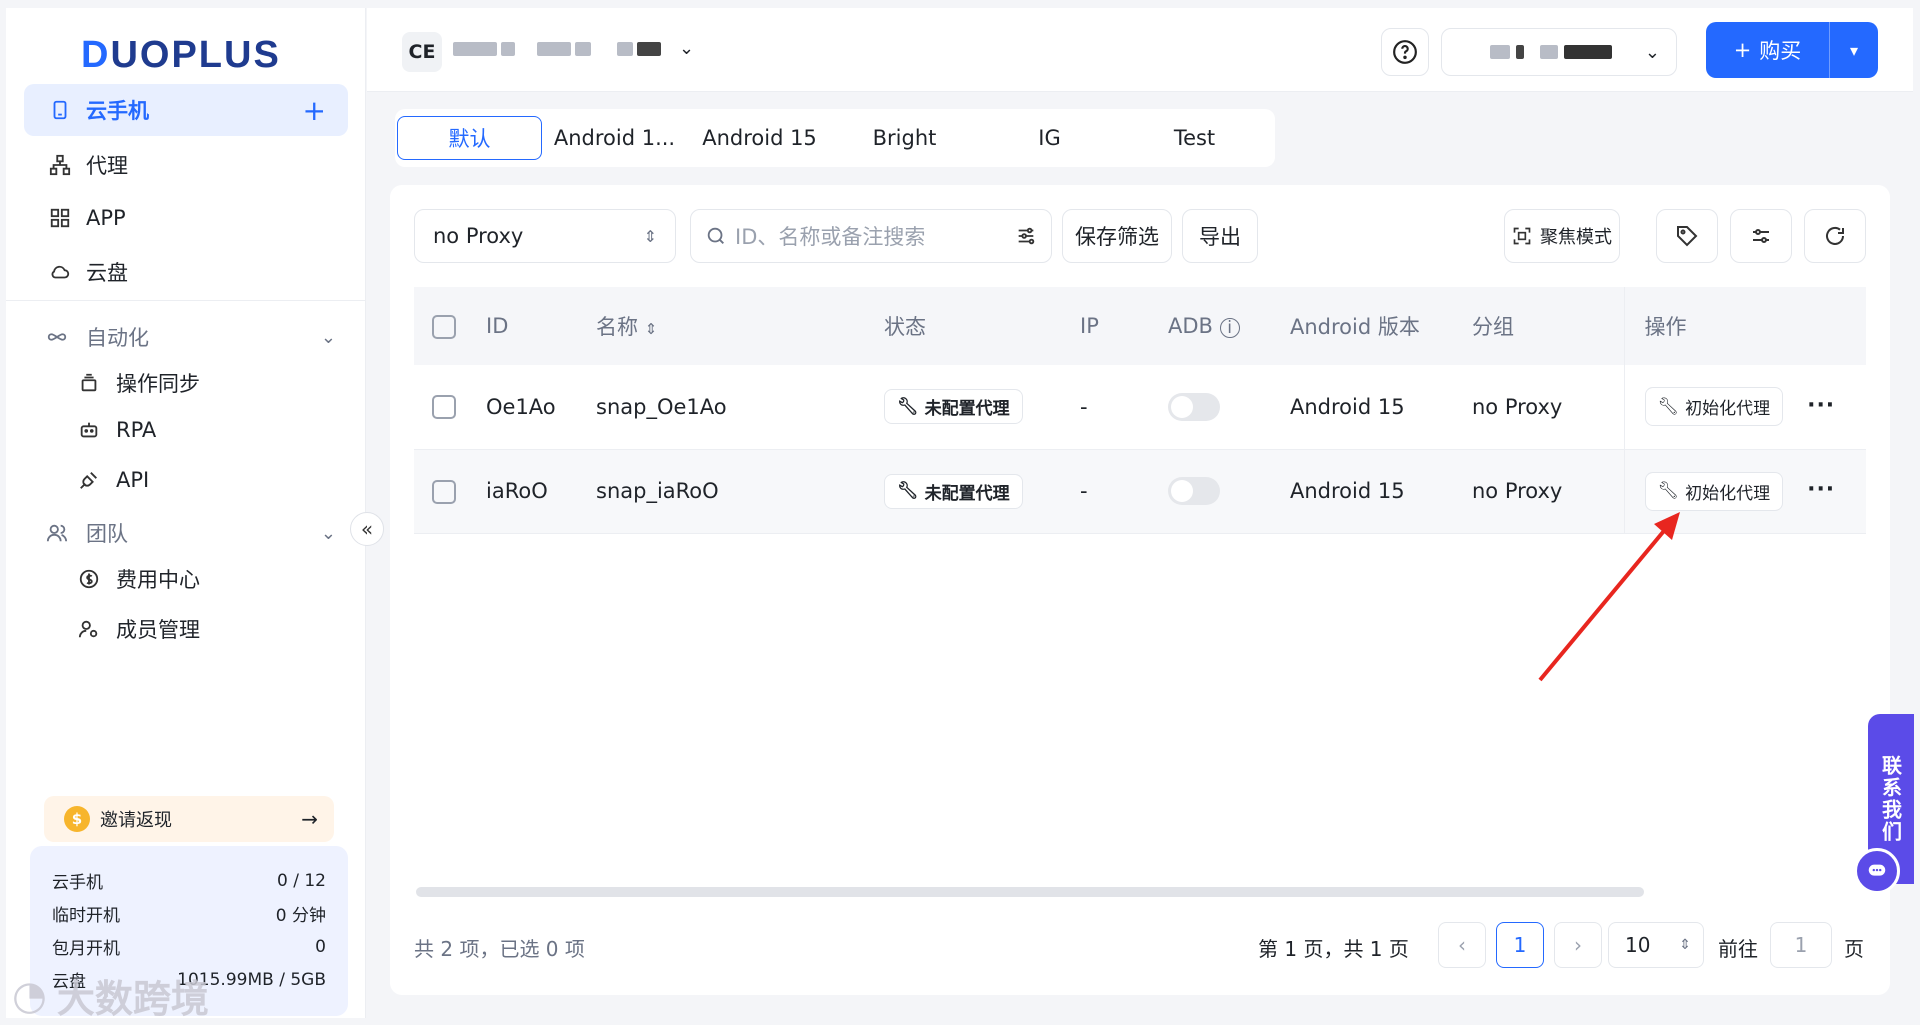 The width and height of the screenshot is (1920, 1025). What do you see at coordinates (871, 236) in the screenshot?
I see `search-input: ID、名称或备注搜索` at bounding box center [871, 236].